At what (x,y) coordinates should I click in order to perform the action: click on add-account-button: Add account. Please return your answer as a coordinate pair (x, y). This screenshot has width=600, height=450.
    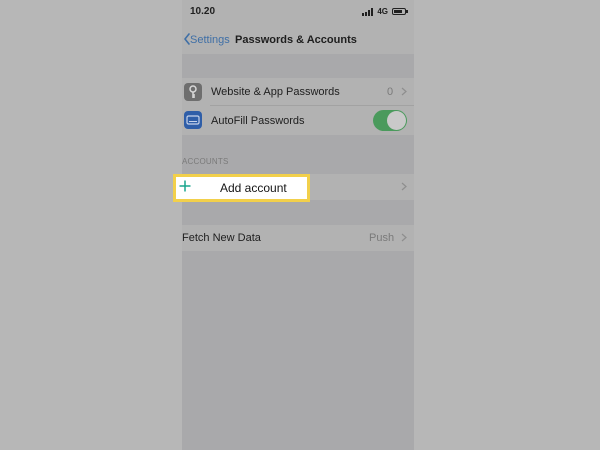
    Looking at the image, I should click on (241, 188).